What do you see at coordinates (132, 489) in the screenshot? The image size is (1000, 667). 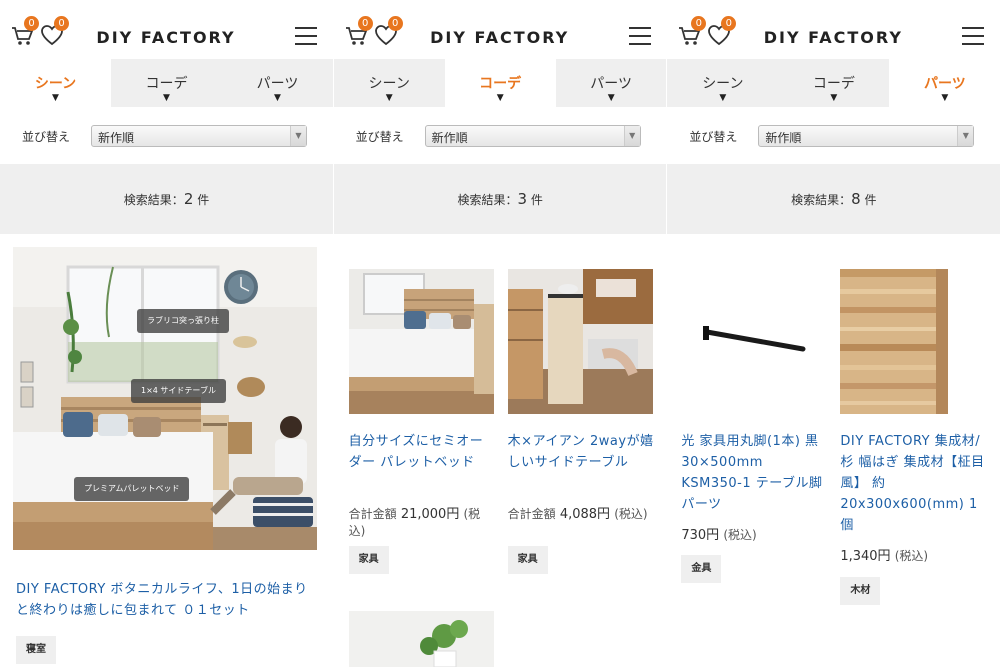 I see `hotspot-pallet-bed: プレミアムパレットベッド` at bounding box center [132, 489].